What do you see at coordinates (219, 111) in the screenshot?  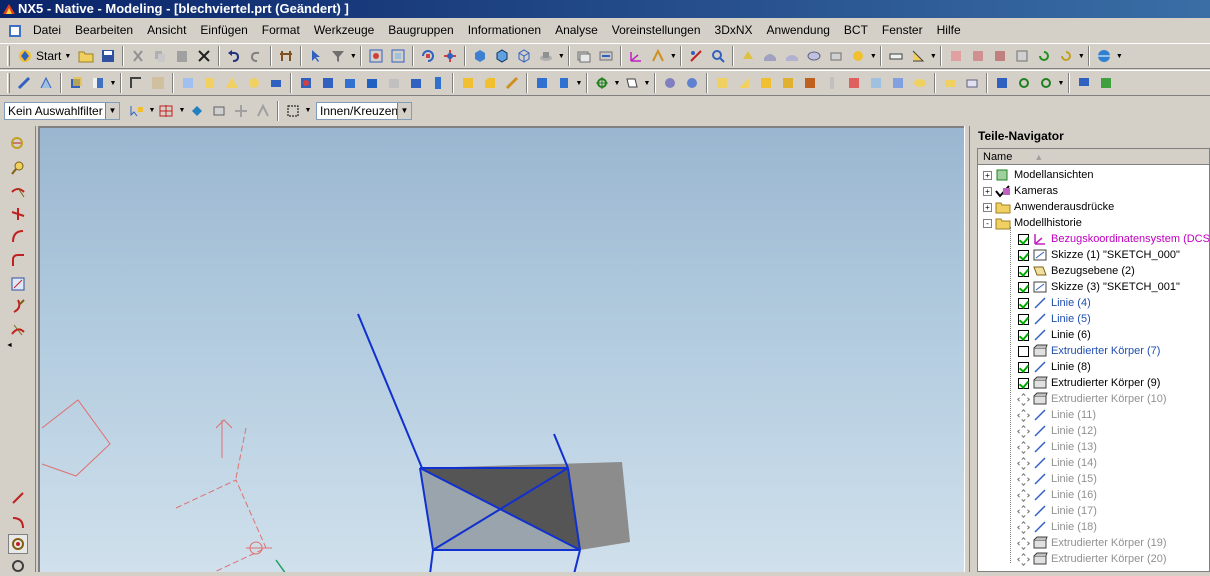 I see `select-body-icon` at bounding box center [219, 111].